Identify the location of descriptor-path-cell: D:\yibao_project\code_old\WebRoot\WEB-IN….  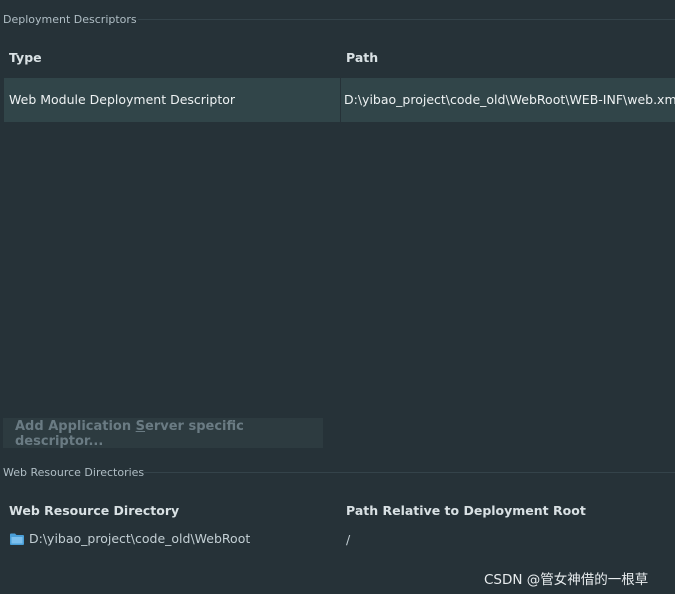
(509, 99).